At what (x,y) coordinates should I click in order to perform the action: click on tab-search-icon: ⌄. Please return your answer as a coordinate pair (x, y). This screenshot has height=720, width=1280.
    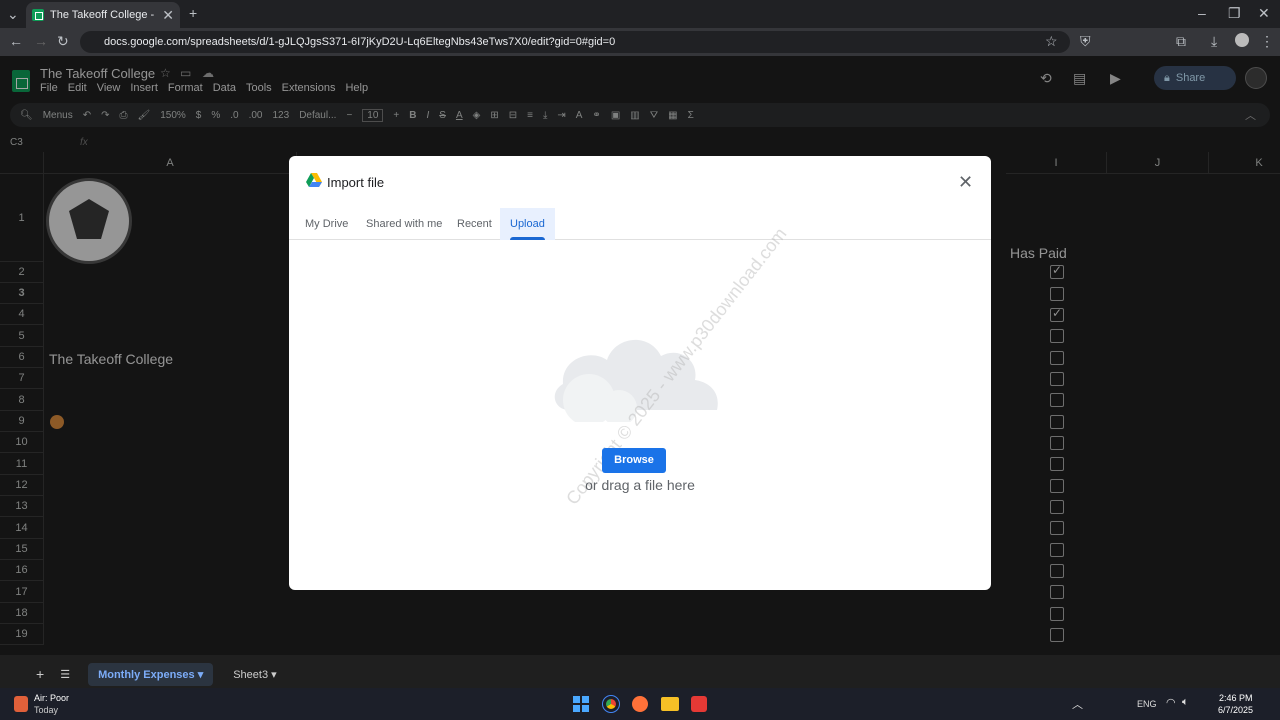
    Looking at the image, I should click on (13, 14).